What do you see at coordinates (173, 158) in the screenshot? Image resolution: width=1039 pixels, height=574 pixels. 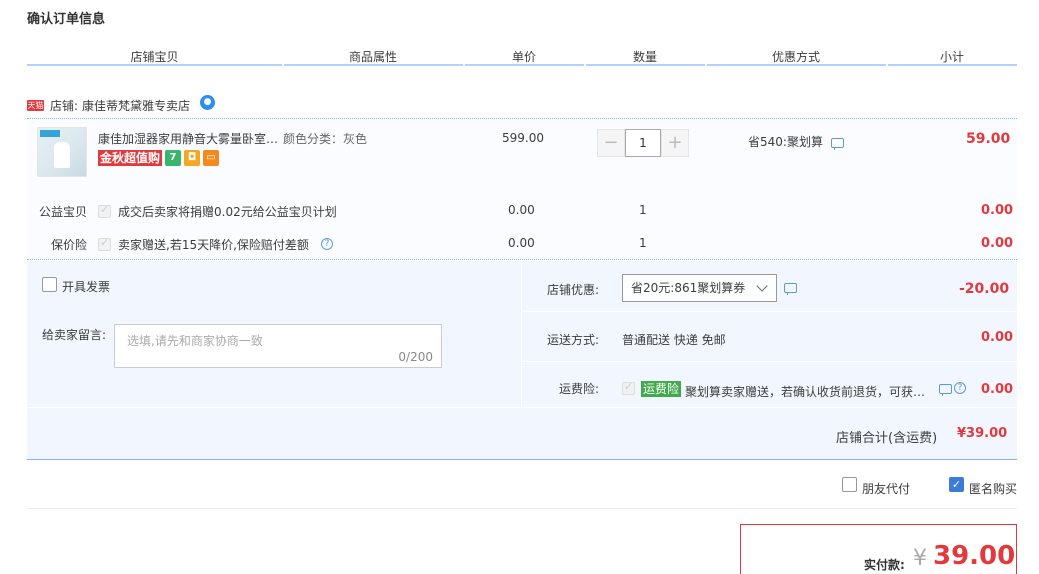 I see `seven-day-return-icon: 7` at bounding box center [173, 158].